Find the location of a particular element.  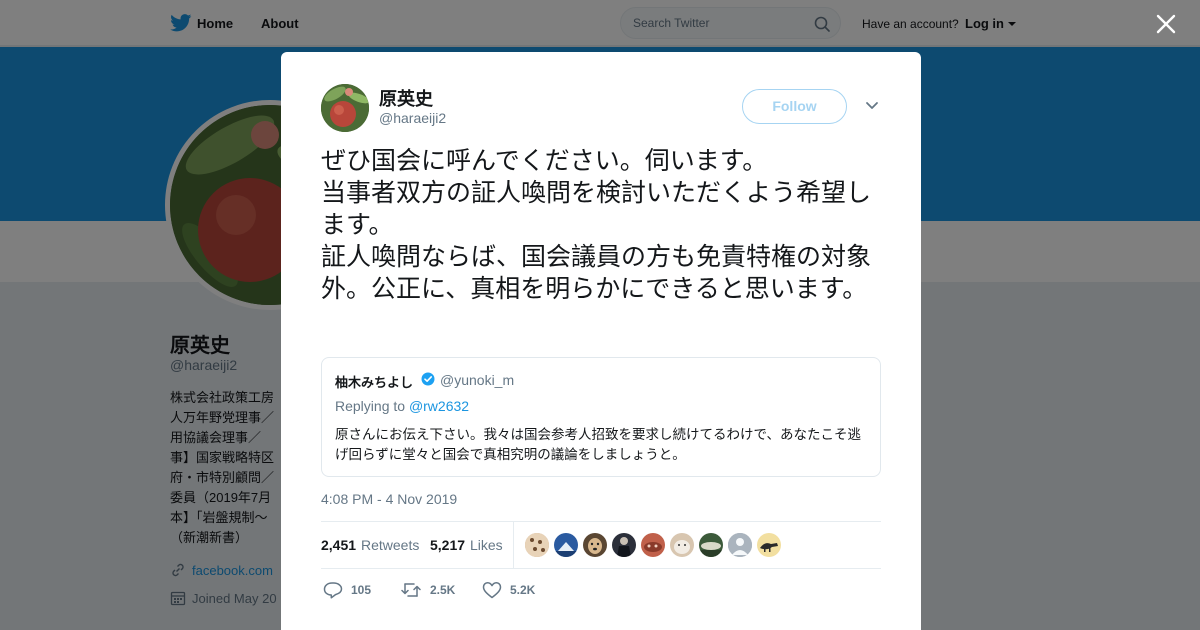

tweet-stats: 2,451 Retweets 5,217 Likes is located at coordinates (601, 545).